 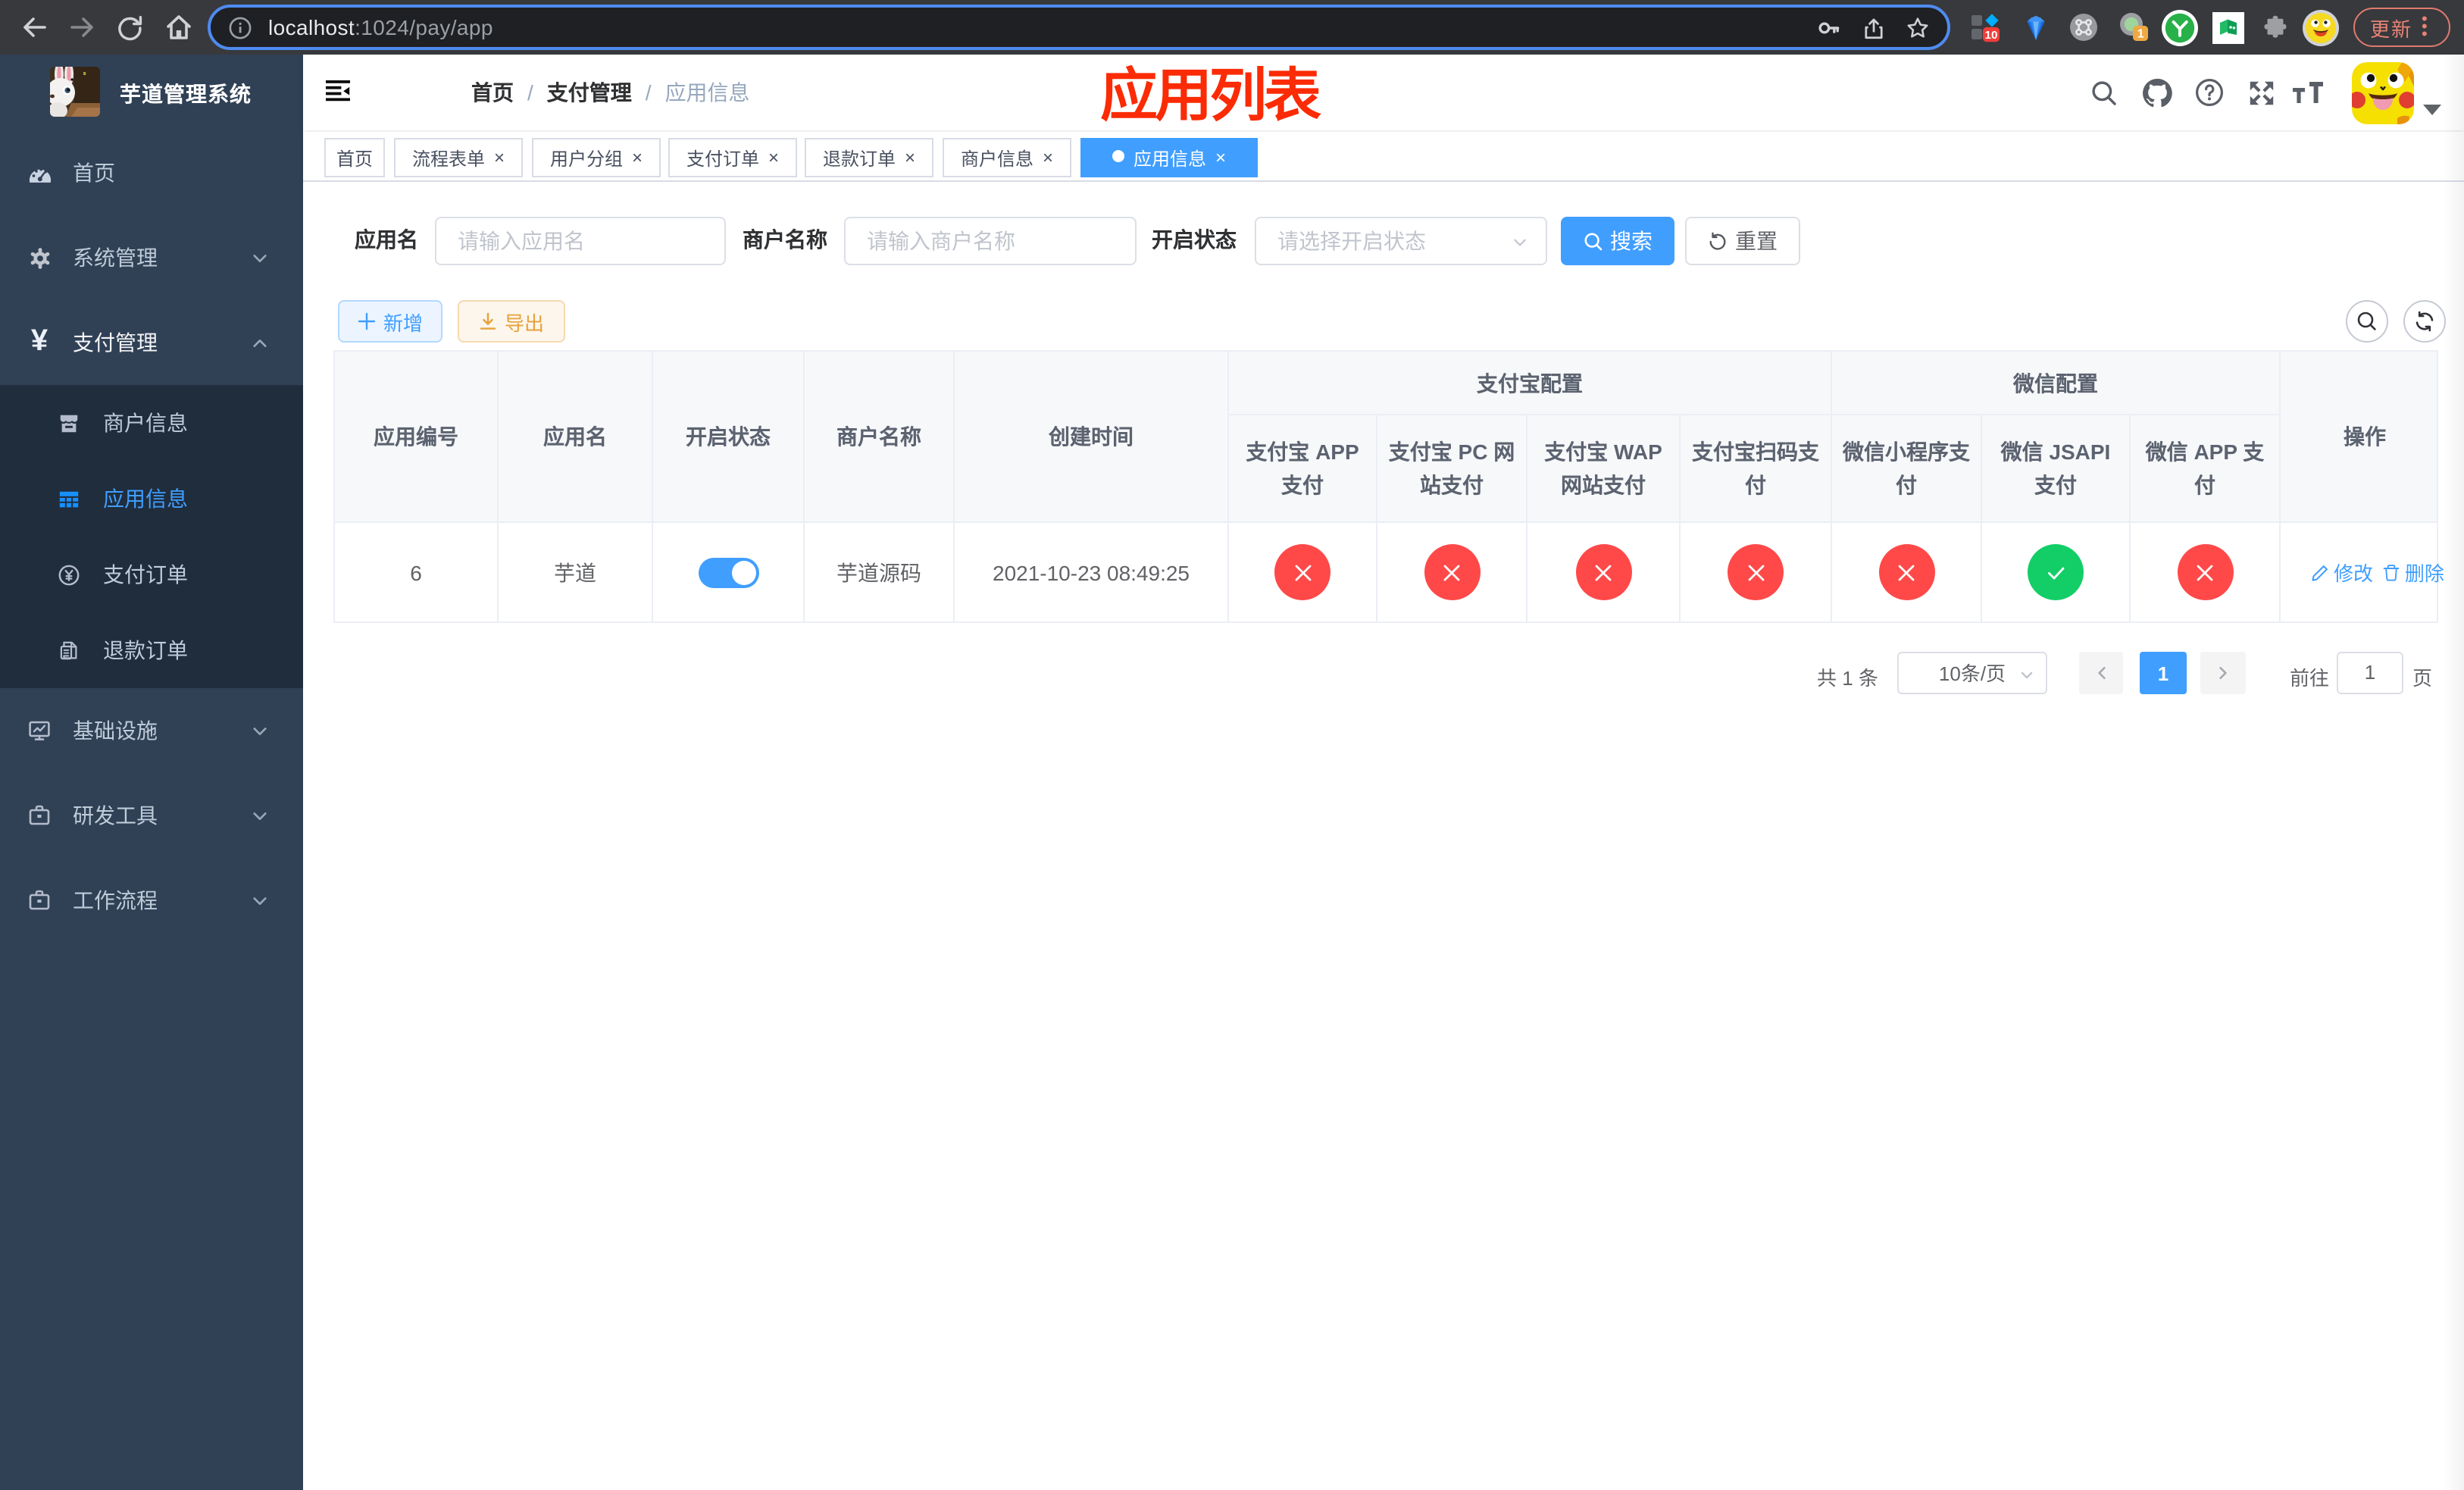 What do you see at coordinates (1991, 36) in the screenshot?
I see `svg-text: 10` at bounding box center [1991, 36].